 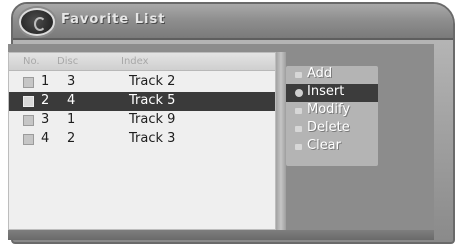 What do you see at coordinates (326, 91) in the screenshot?
I see `menu-item-label: Insert` at bounding box center [326, 91].